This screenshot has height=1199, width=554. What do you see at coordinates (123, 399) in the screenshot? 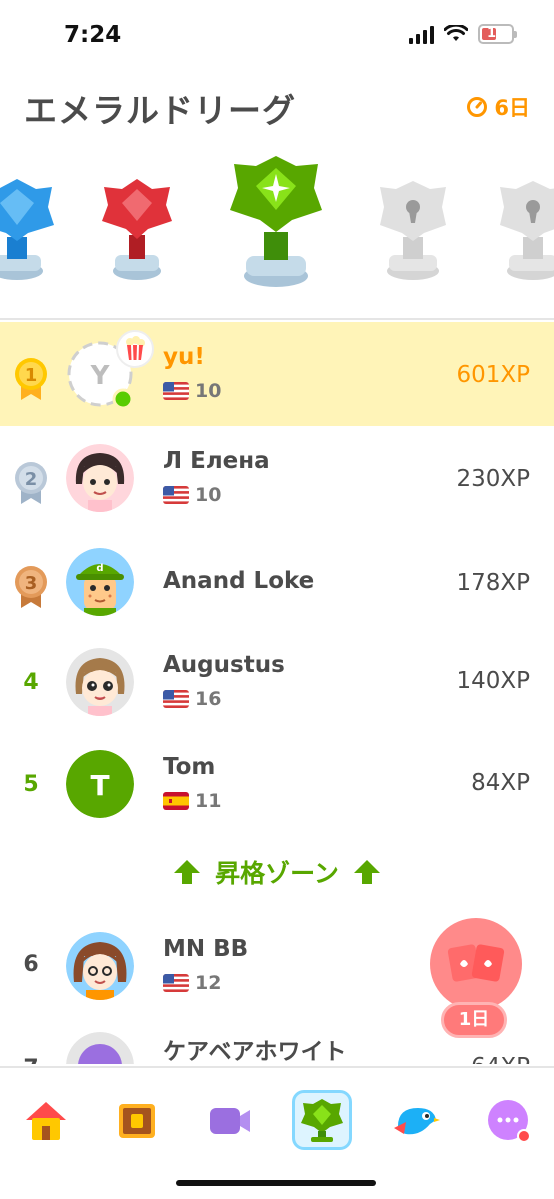
I see `online-indicator-icon` at bounding box center [123, 399].